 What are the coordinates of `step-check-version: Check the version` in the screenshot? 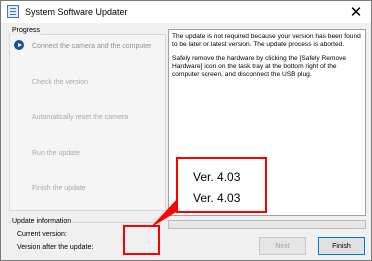 It's located at (60, 82).